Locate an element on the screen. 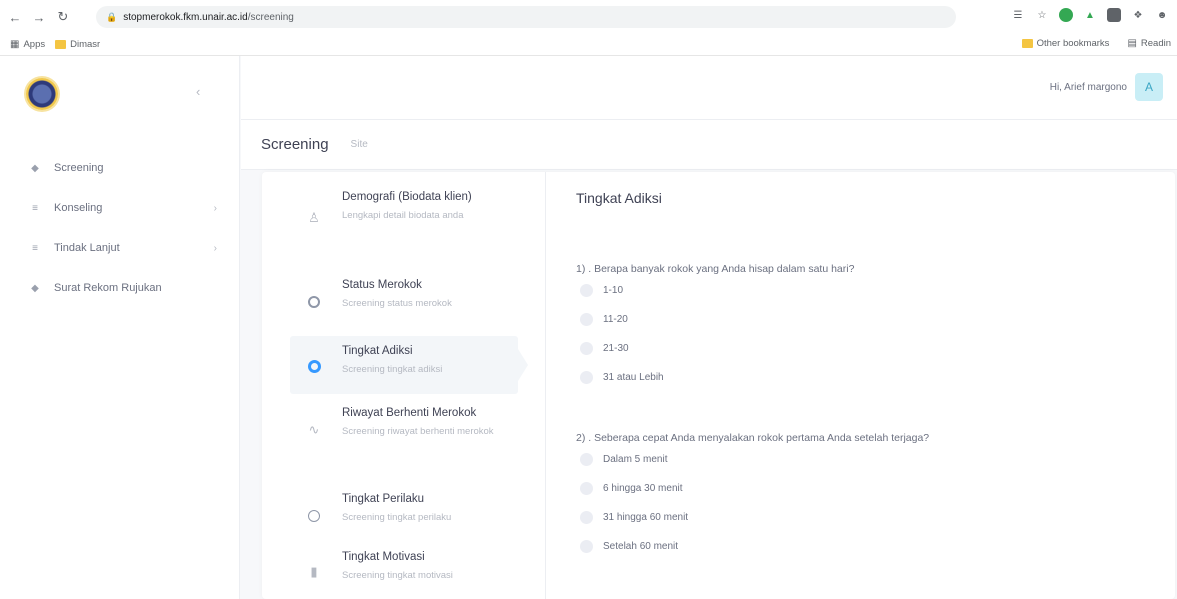  question-1-option-2: 11-20 is located at coordinates (604, 319).